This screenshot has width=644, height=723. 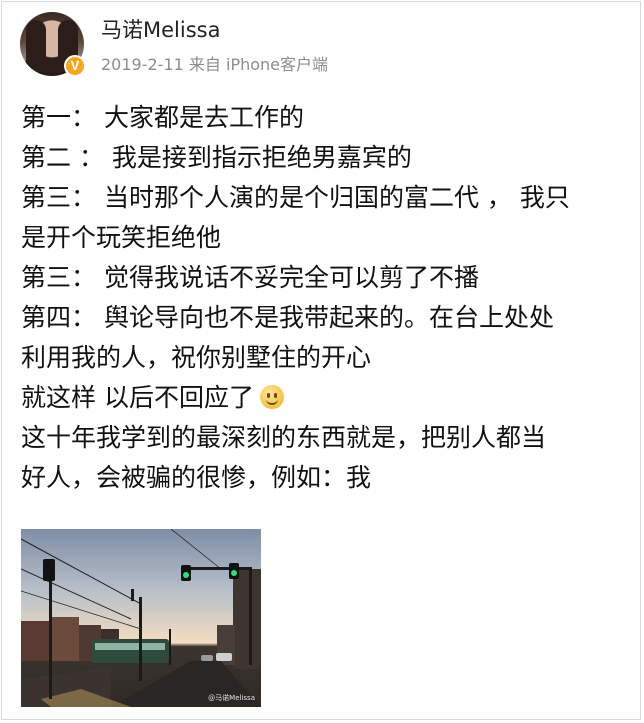 What do you see at coordinates (36, 47) in the screenshot?
I see `avatar-hair-left` at bounding box center [36, 47].